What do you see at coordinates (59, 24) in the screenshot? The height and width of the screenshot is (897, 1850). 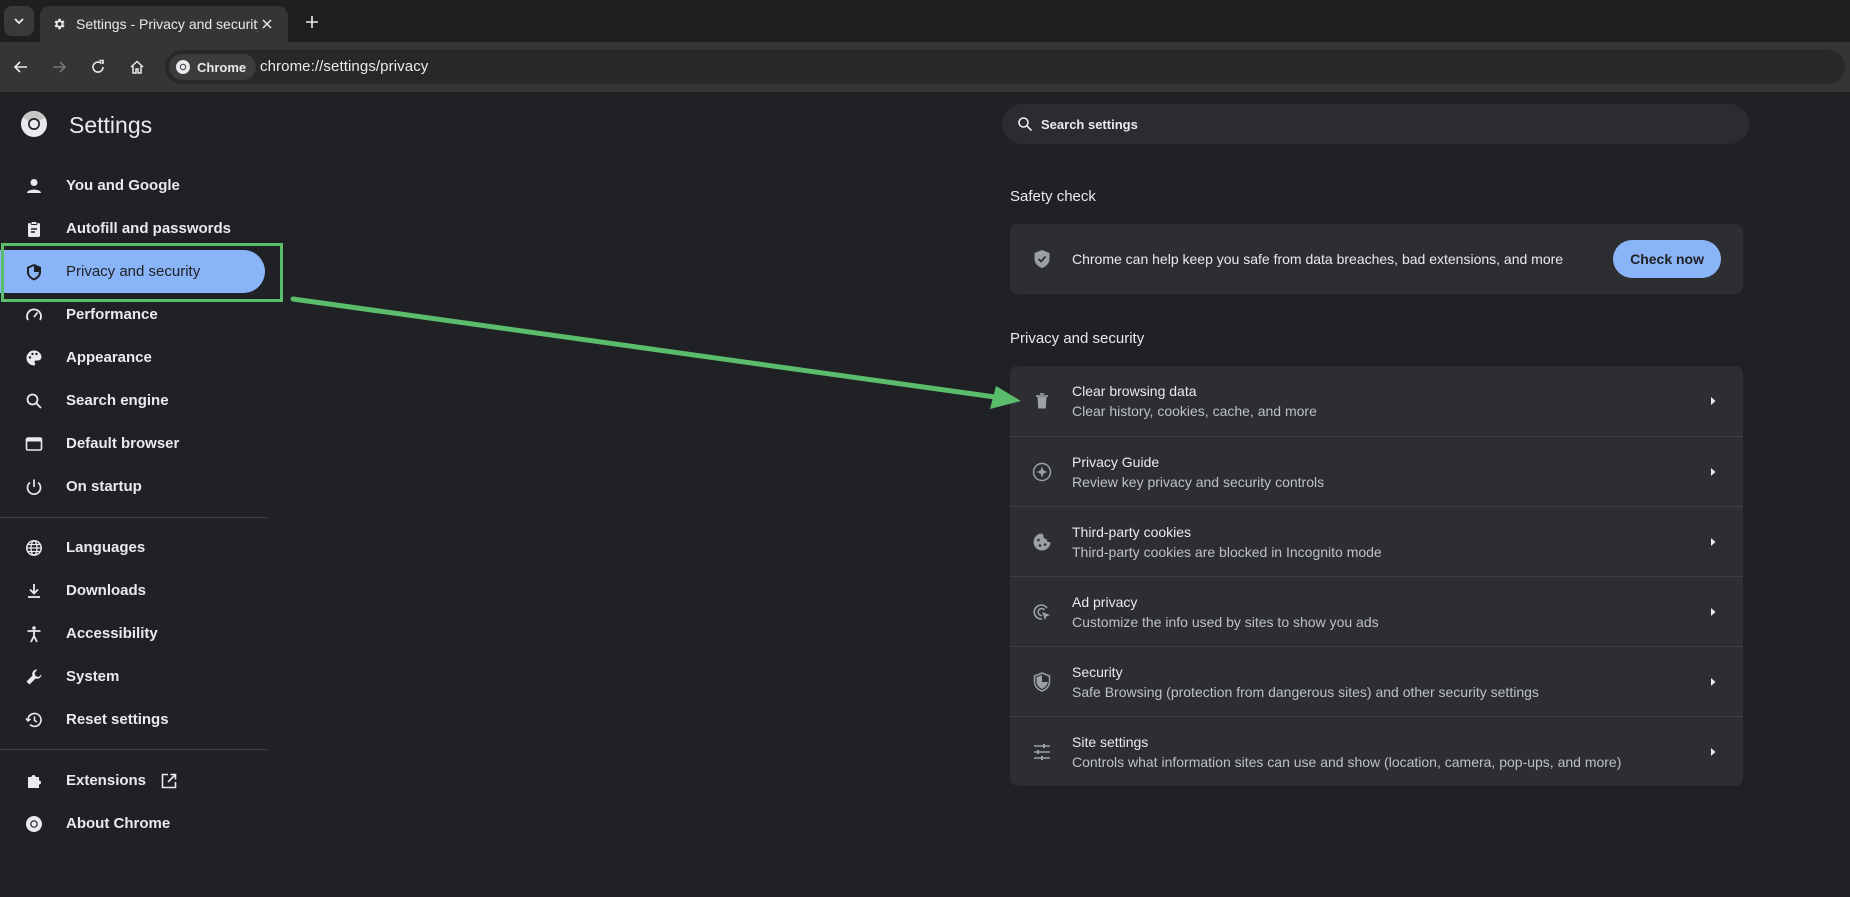 I see `gear-icon` at bounding box center [59, 24].